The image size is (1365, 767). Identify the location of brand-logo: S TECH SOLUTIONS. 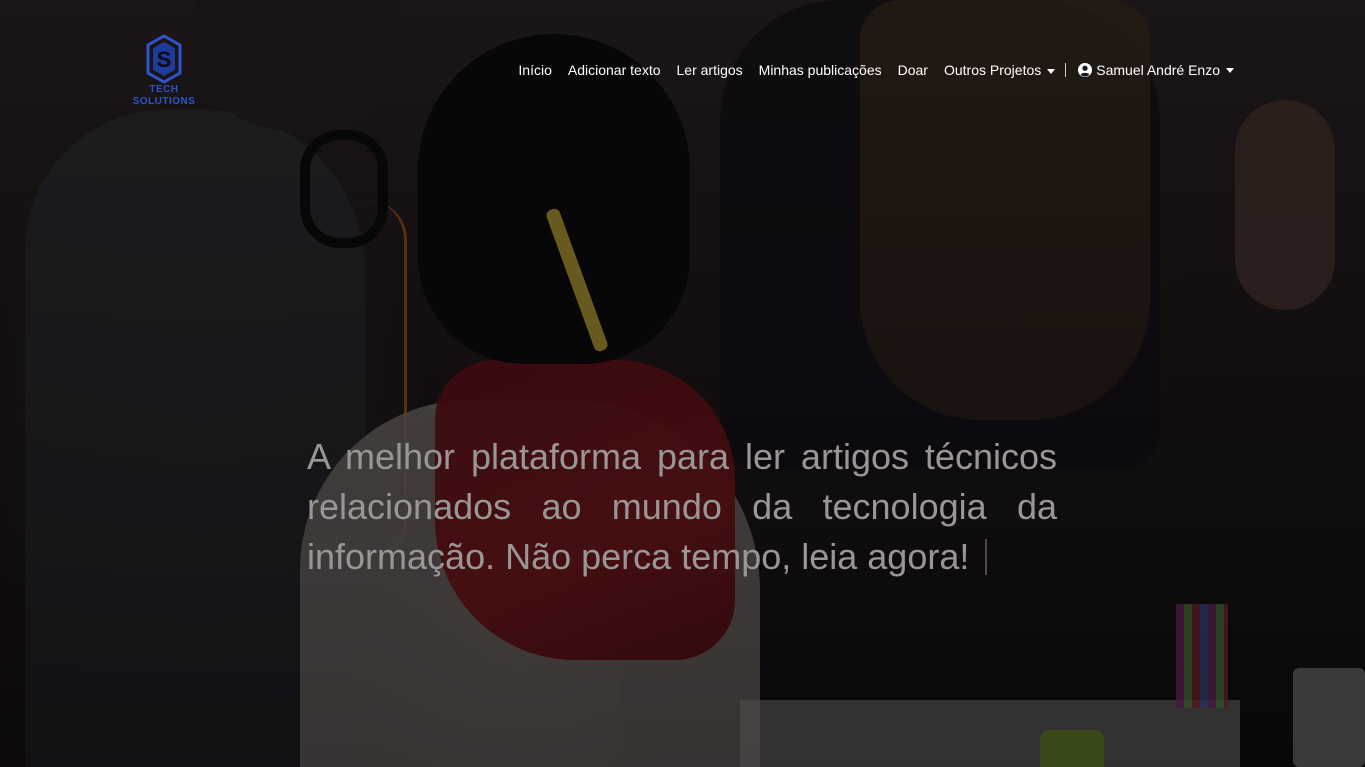
(164, 71).